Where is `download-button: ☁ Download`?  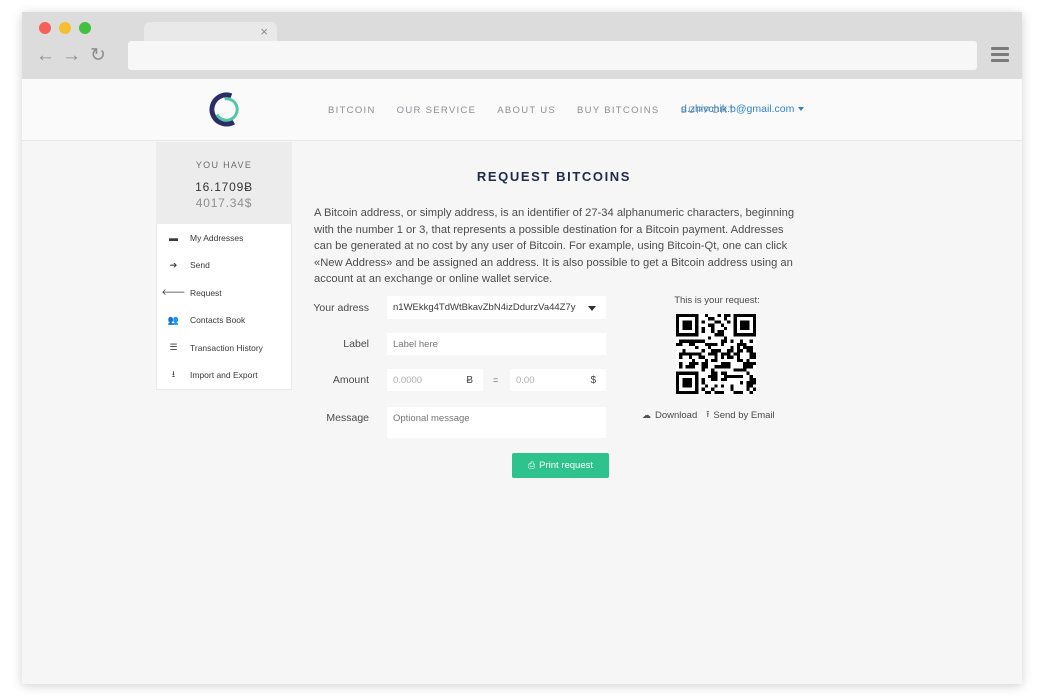 download-button: ☁ Download is located at coordinates (669, 415).